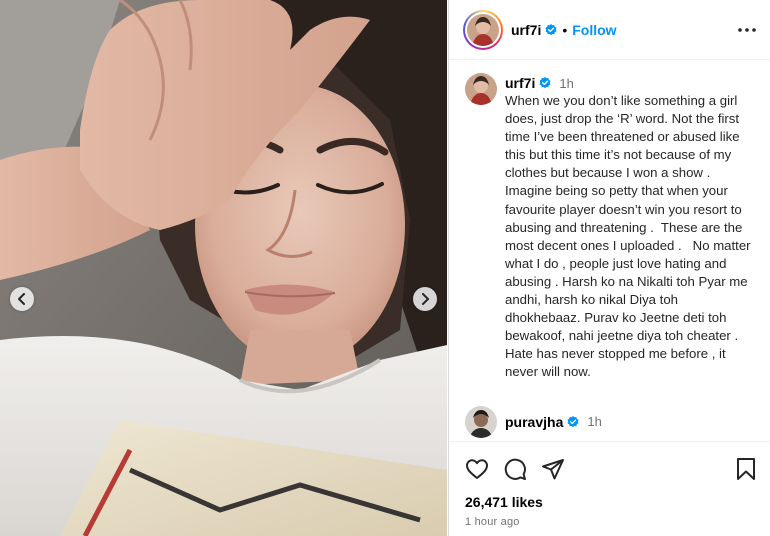 This screenshot has height=536, width=770. I want to click on comment-time: 1h, so click(594, 421).